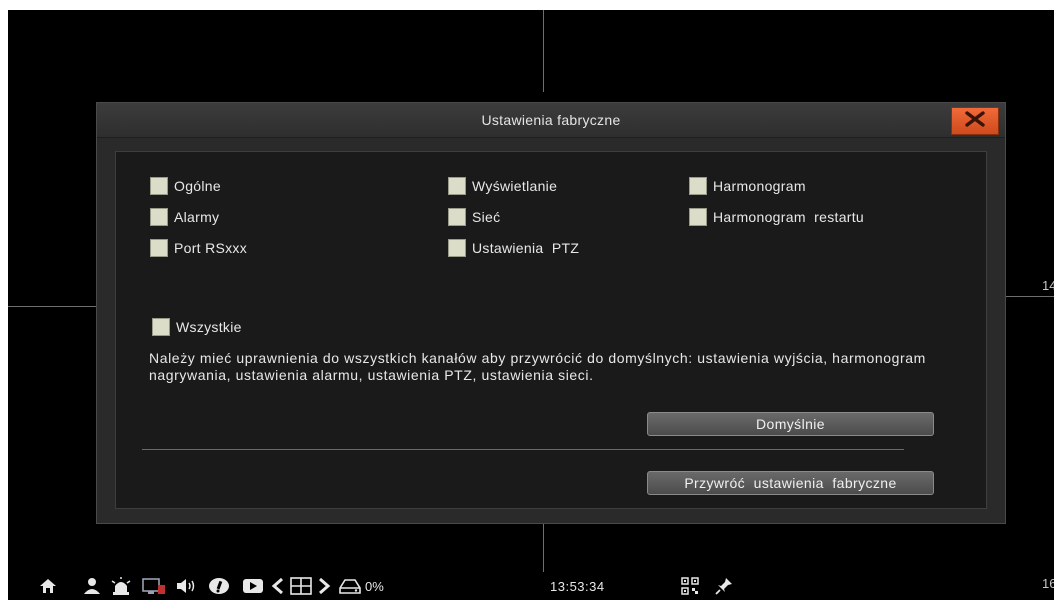 The height and width of the screenshot is (600, 1054). I want to click on close-button, so click(975, 121).